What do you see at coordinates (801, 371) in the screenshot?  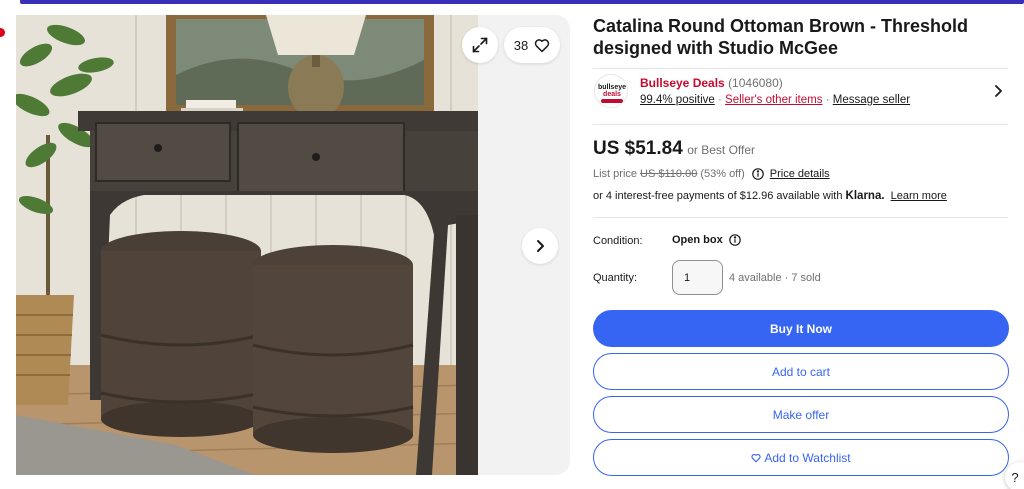 I see `add-to-cart-button: Add to cart` at bounding box center [801, 371].